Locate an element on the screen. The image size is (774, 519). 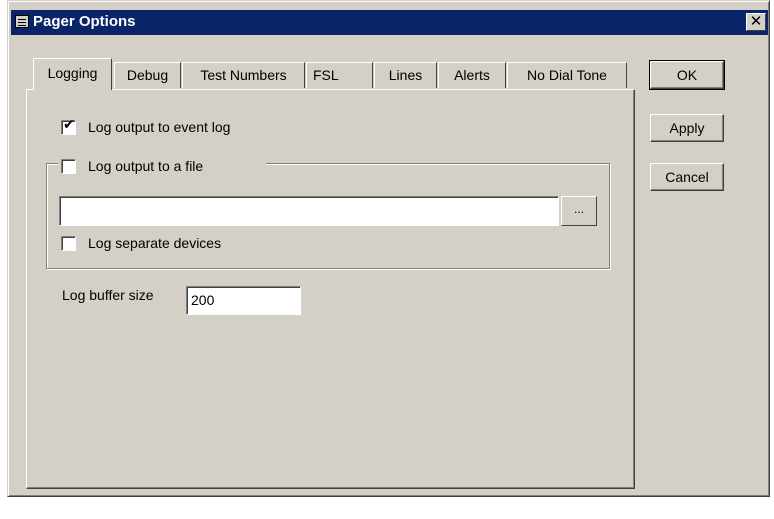
tab-label: Alerts is located at coordinates (472, 75).